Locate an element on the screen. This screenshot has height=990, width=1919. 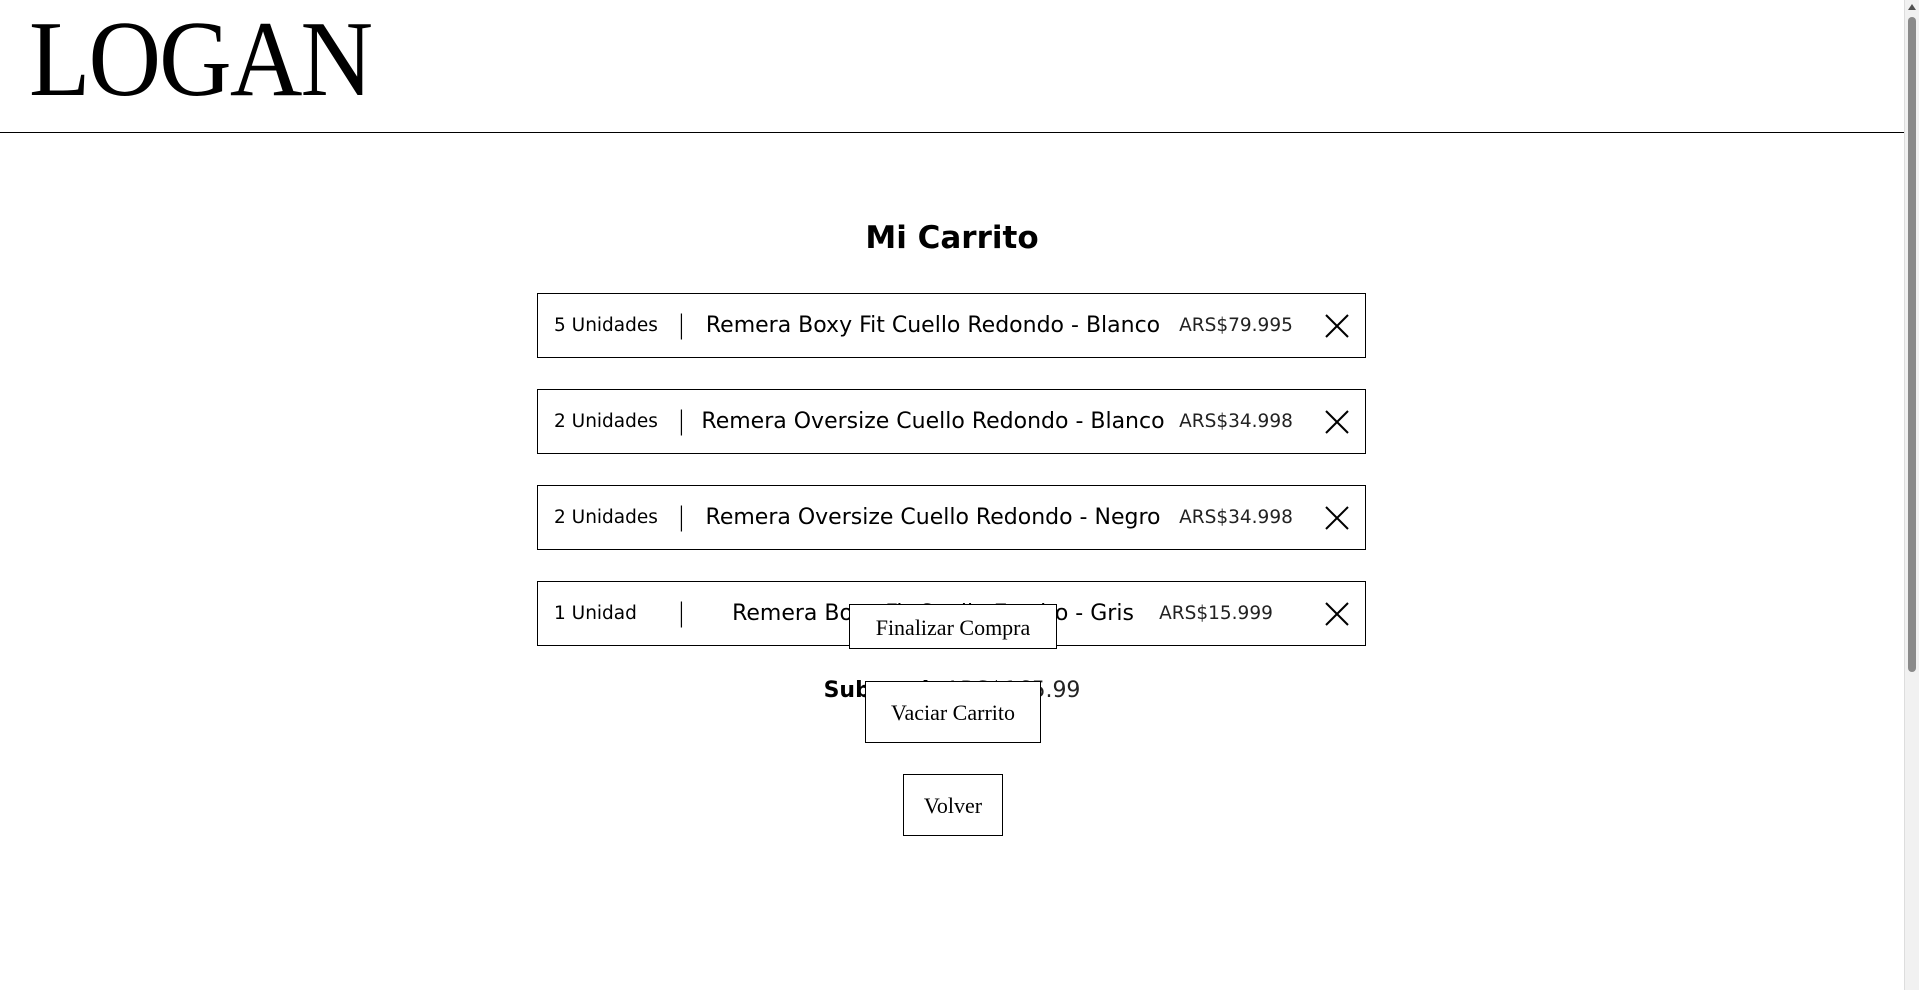
vertical-scrollbar is located at coordinates (1911, 495).